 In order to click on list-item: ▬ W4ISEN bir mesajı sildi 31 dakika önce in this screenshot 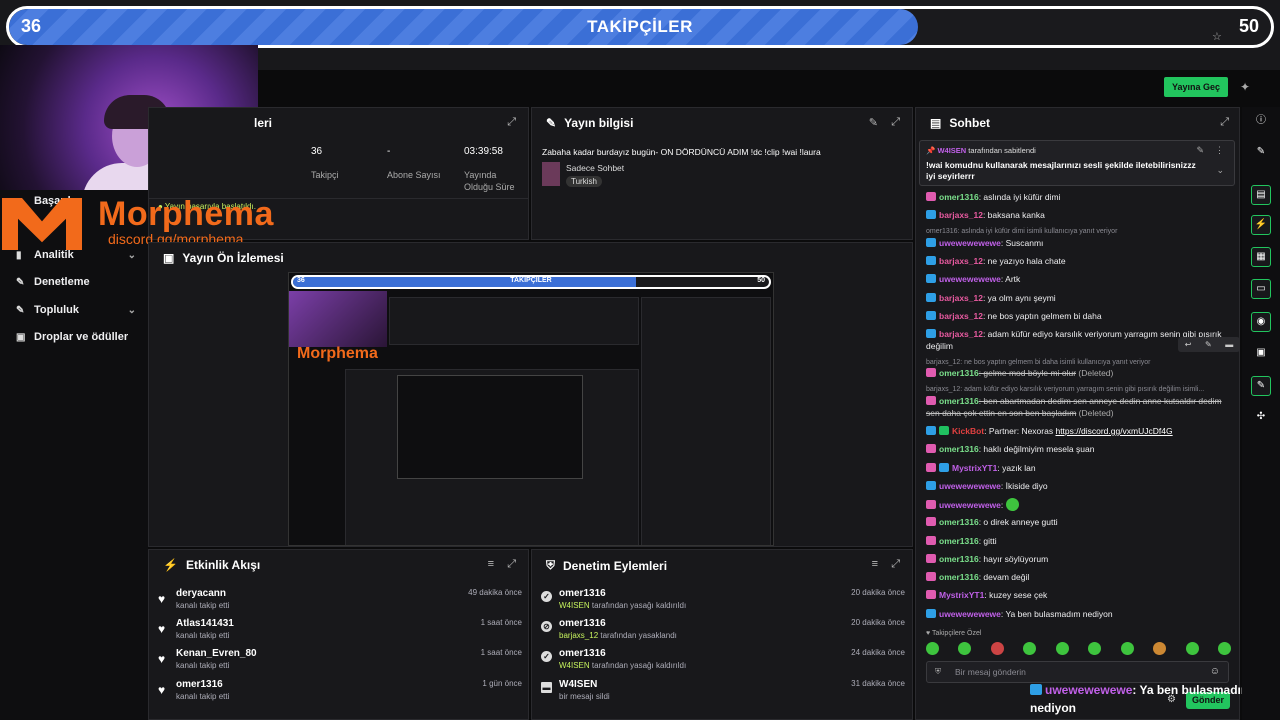, I will do `click(723, 690)`.